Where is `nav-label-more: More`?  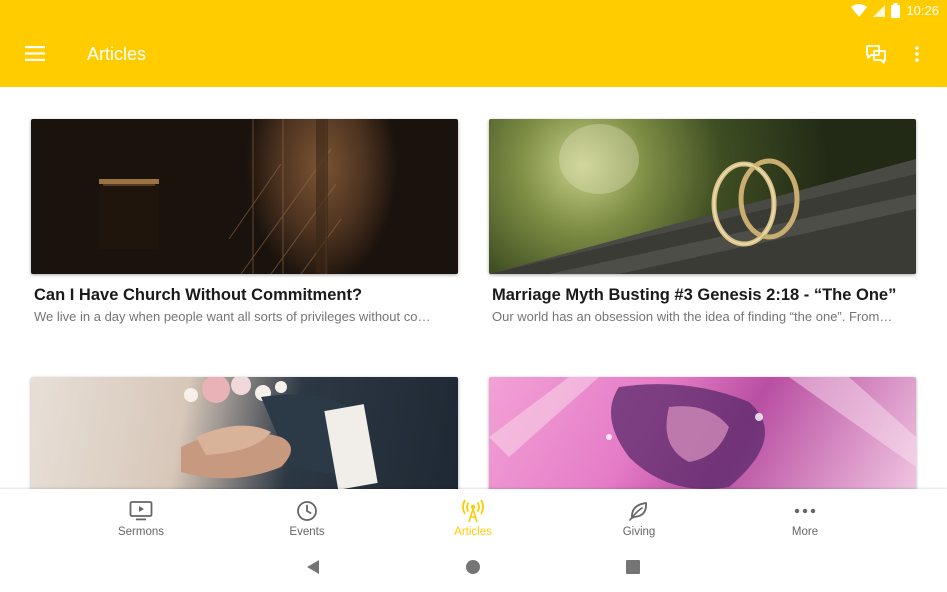
nav-label-more: More is located at coordinates (805, 532).